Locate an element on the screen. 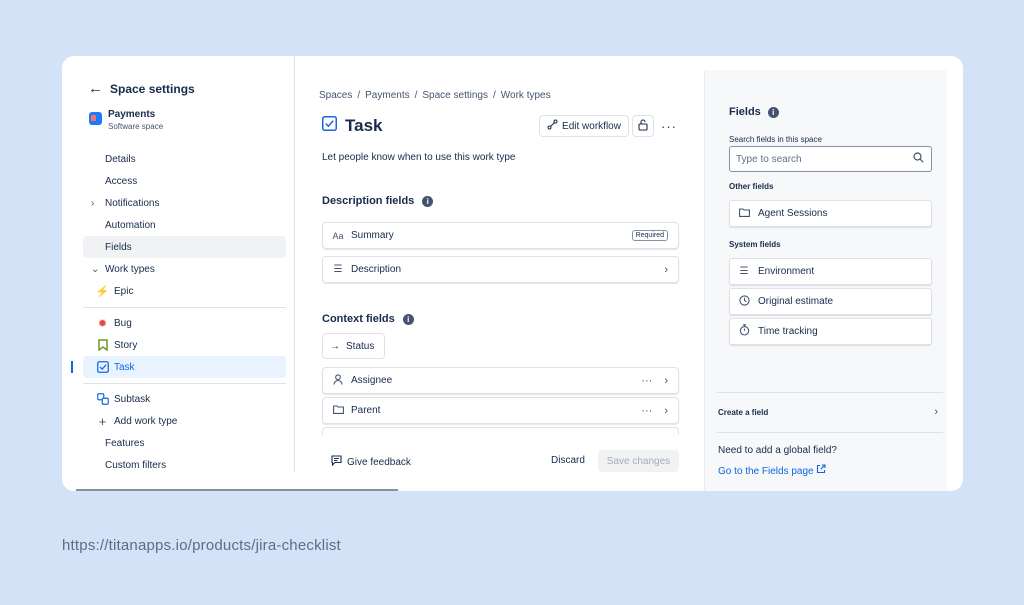  unlock-button is located at coordinates (643, 126).